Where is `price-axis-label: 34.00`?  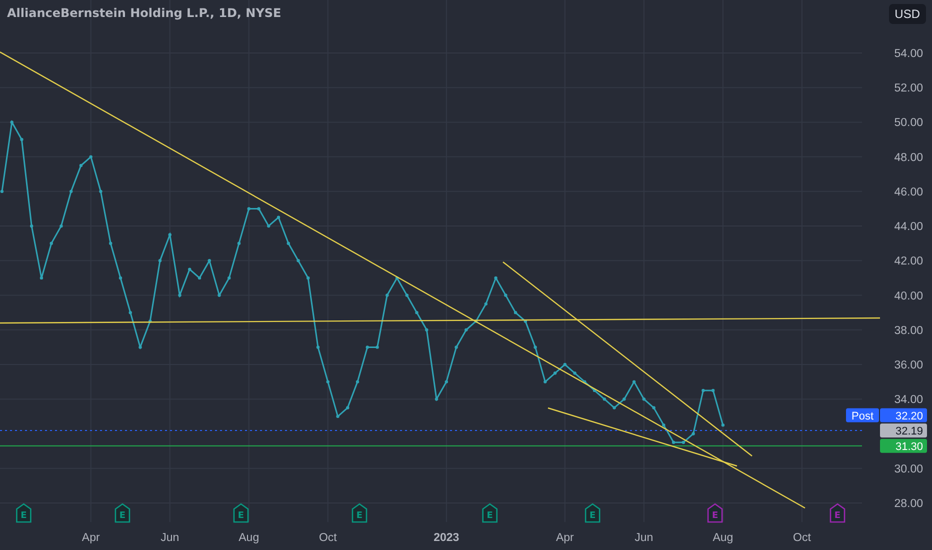 price-axis-label: 34.00 is located at coordinates (908, 400).